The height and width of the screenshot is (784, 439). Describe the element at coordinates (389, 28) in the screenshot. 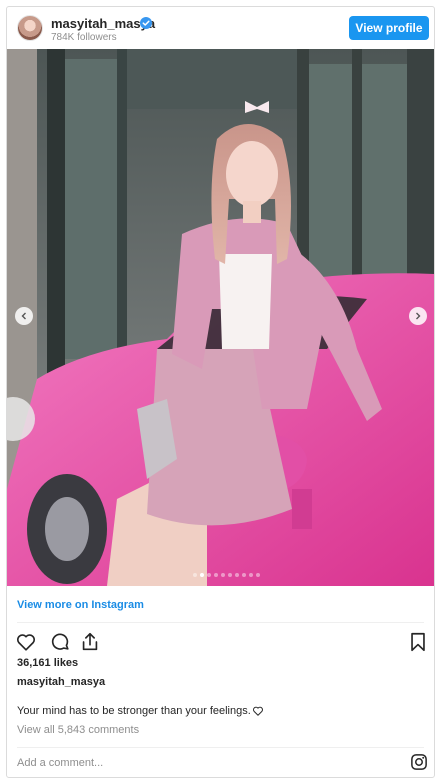

I see `view-profile-button: View profile` at that location.